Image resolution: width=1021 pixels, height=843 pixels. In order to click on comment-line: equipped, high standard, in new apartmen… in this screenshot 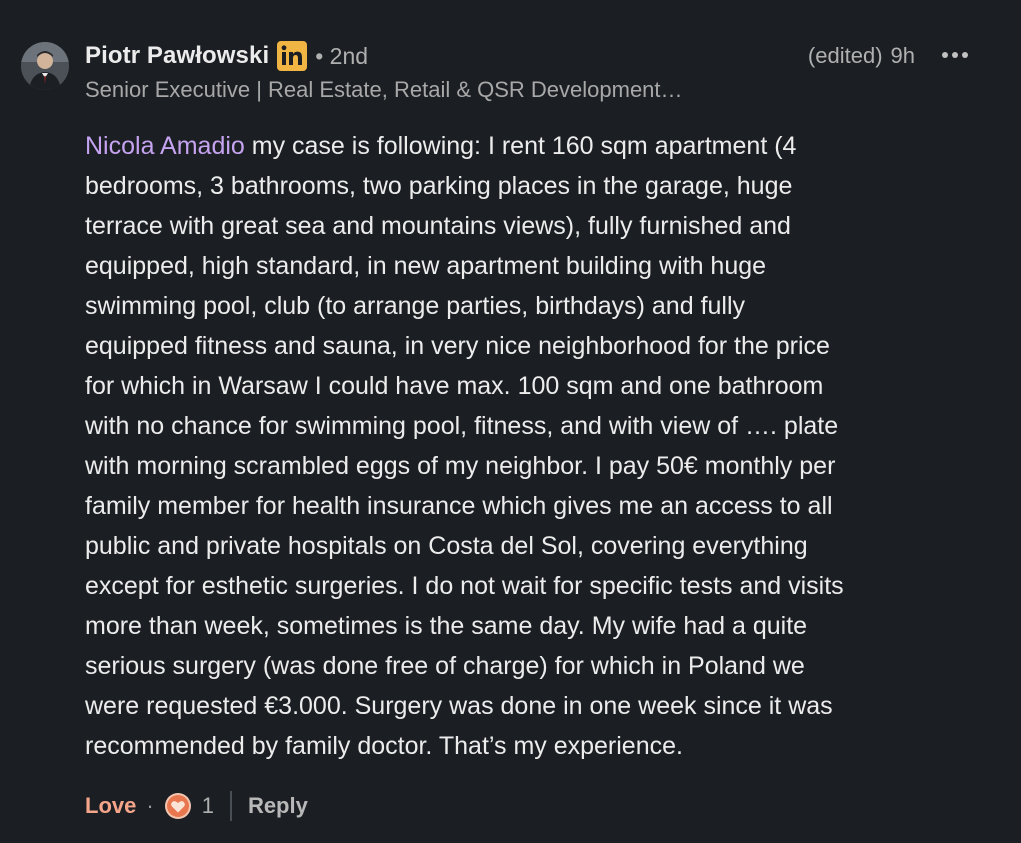, I will do `click(426, 266)`.